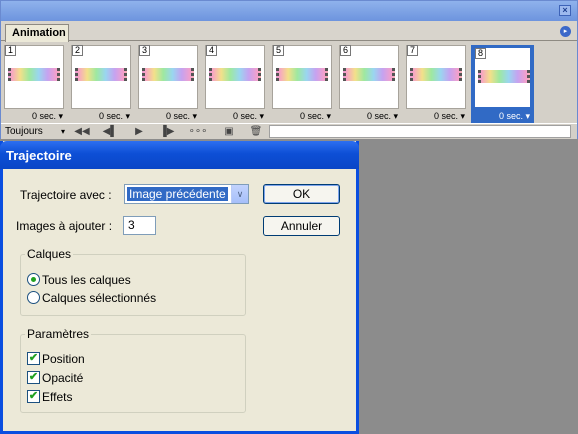 This screenshot has height=434, width=578. What do you see at coordinates (110, 131) in the screenshot?
I see `previous-frame-icon: ◀▌` at bounding box center [110, 131].